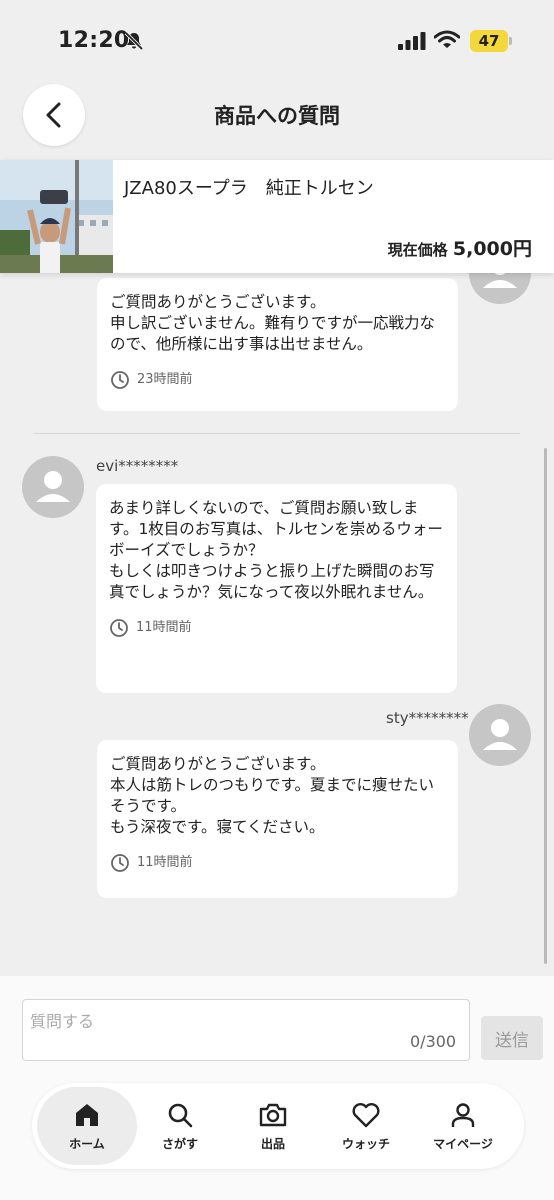  Describe the element at coordinates (249, 187) in the screenshot. I see `product-name: JZA80スープラ 純正トルセン` at that location.